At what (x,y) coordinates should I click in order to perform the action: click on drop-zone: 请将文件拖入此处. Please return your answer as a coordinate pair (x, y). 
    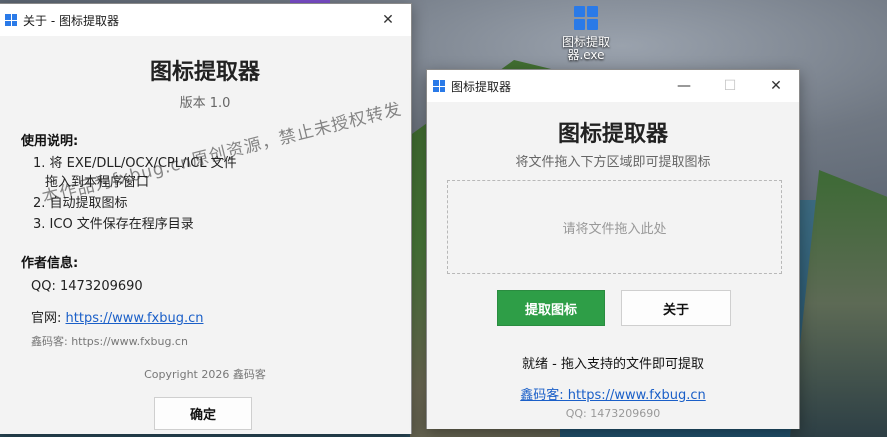
    Looking at the image, I should click on (614, 227).